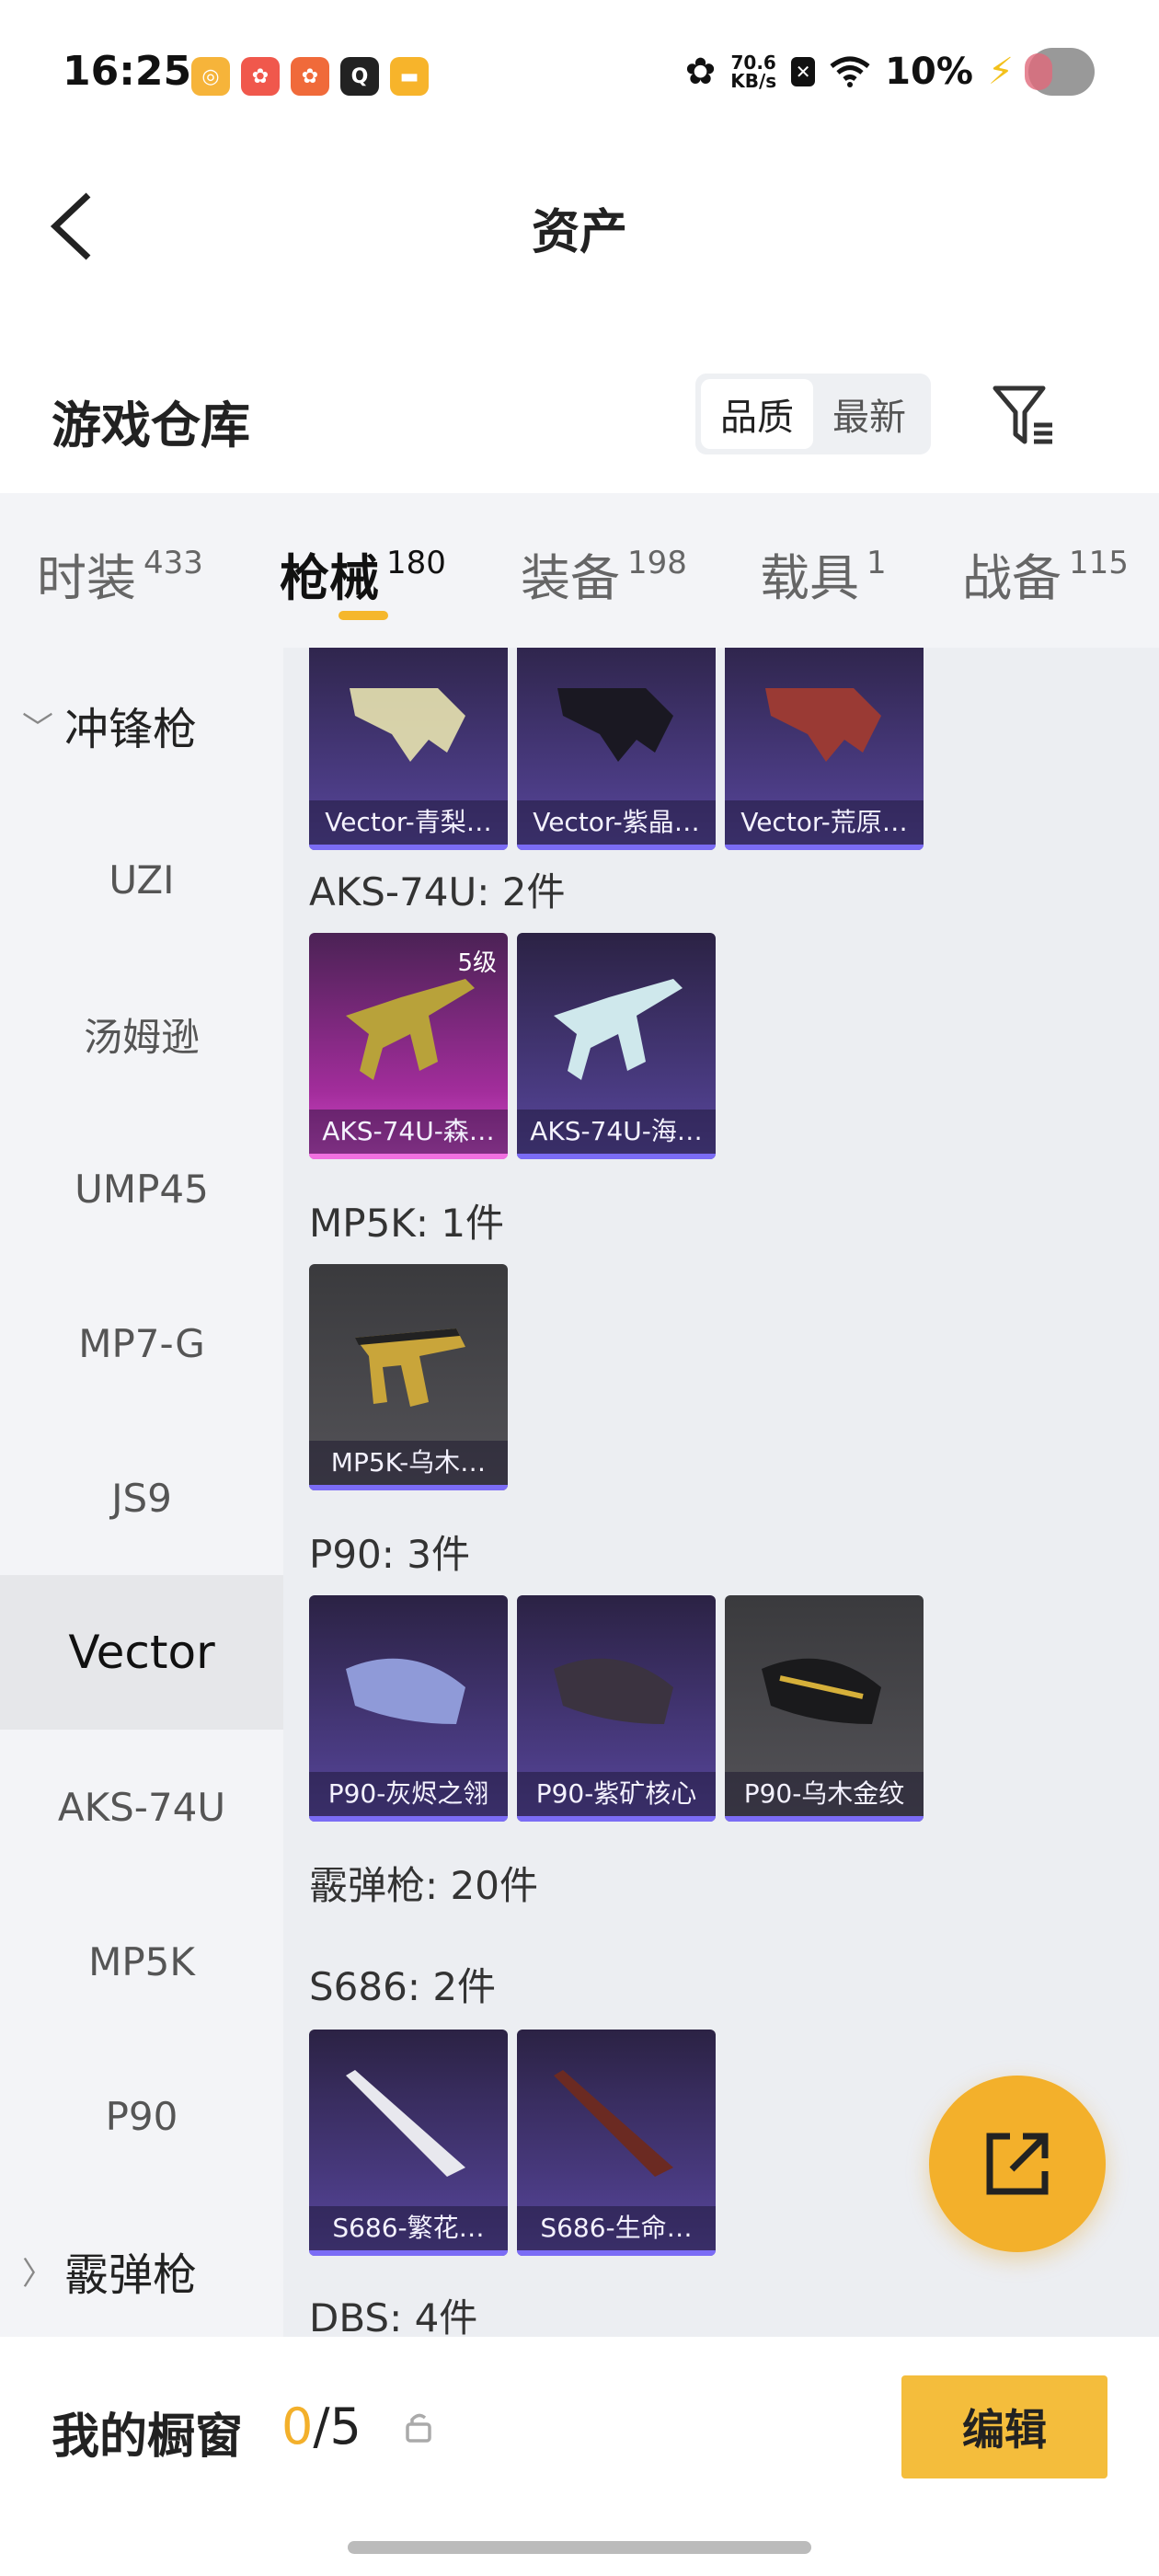  I want to click on group-label-mp5k: MP5K: 1件, so click(407, 1223).